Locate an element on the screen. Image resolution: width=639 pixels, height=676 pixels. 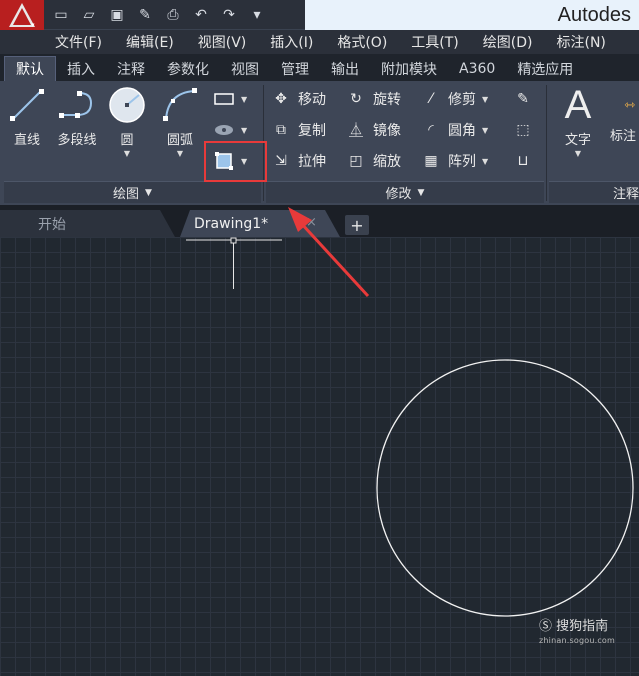
sogou-logo-icon: Ⓢ is located at coordinates (546, 626).